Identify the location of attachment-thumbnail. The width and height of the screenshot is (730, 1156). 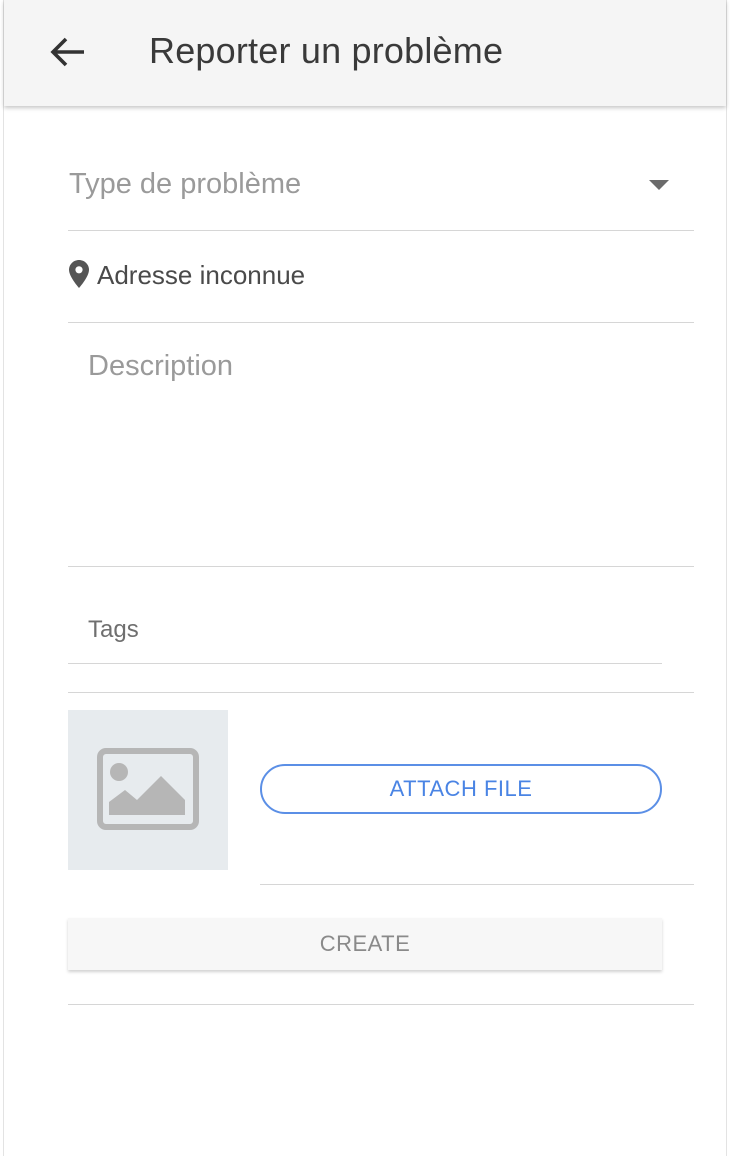
(148, 790).